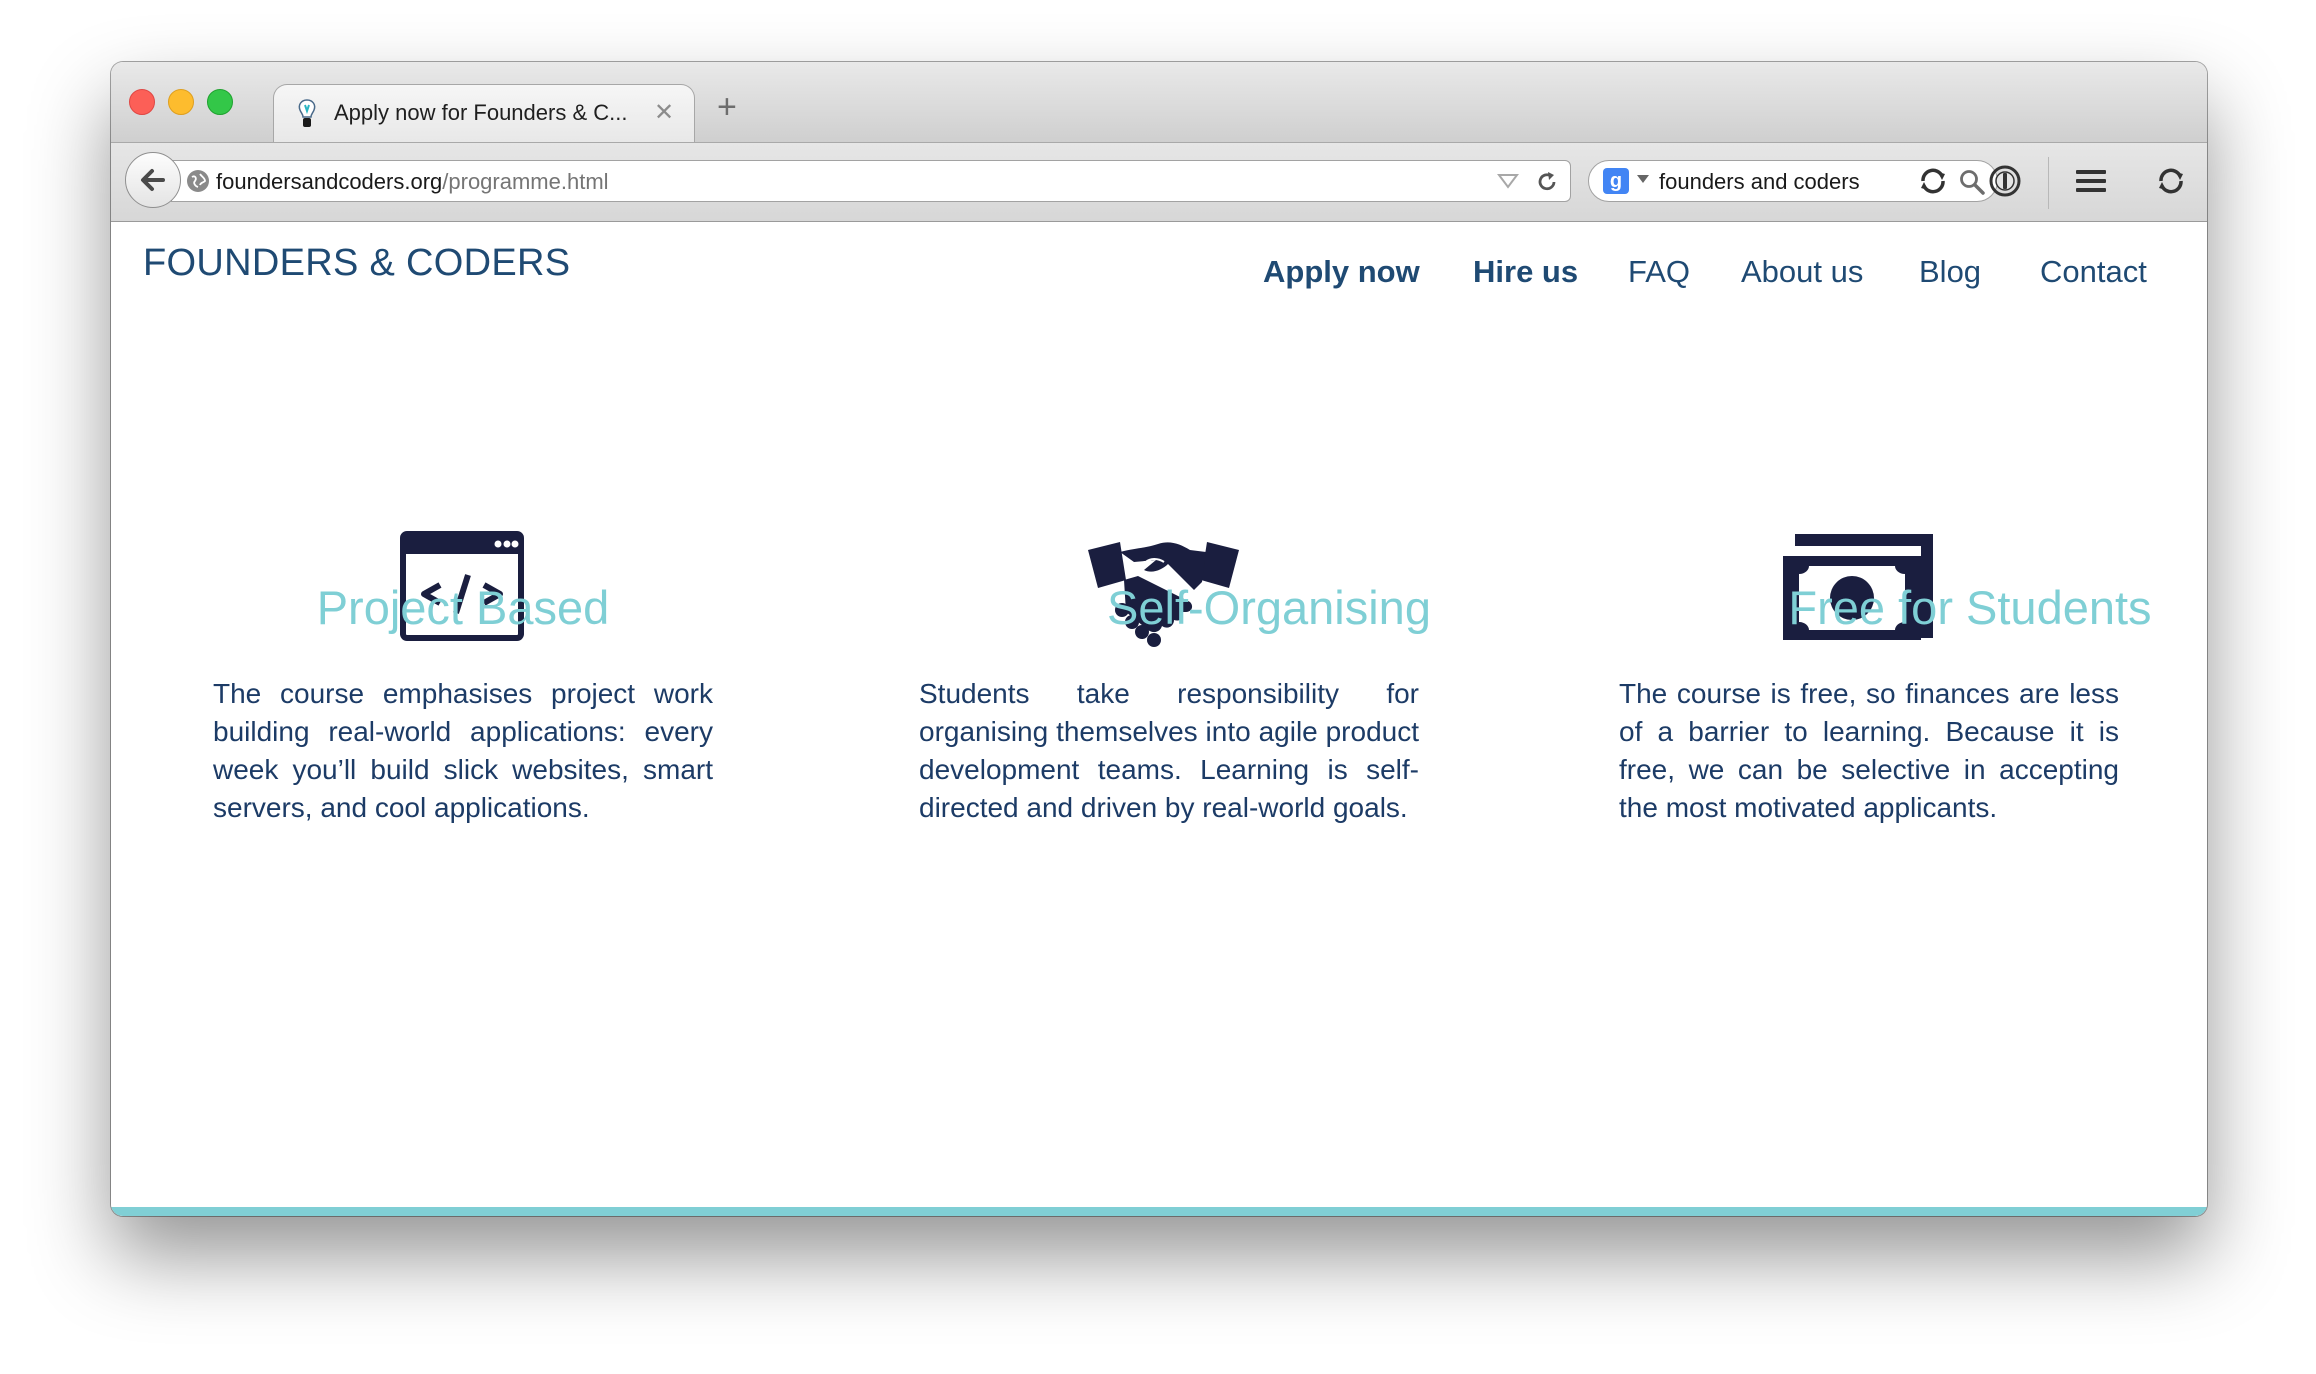  What do you see at coordinates (329, 181) in the screenshot?
I see `url-host: foundersandcoders.org` at bounding box center [329, 181].